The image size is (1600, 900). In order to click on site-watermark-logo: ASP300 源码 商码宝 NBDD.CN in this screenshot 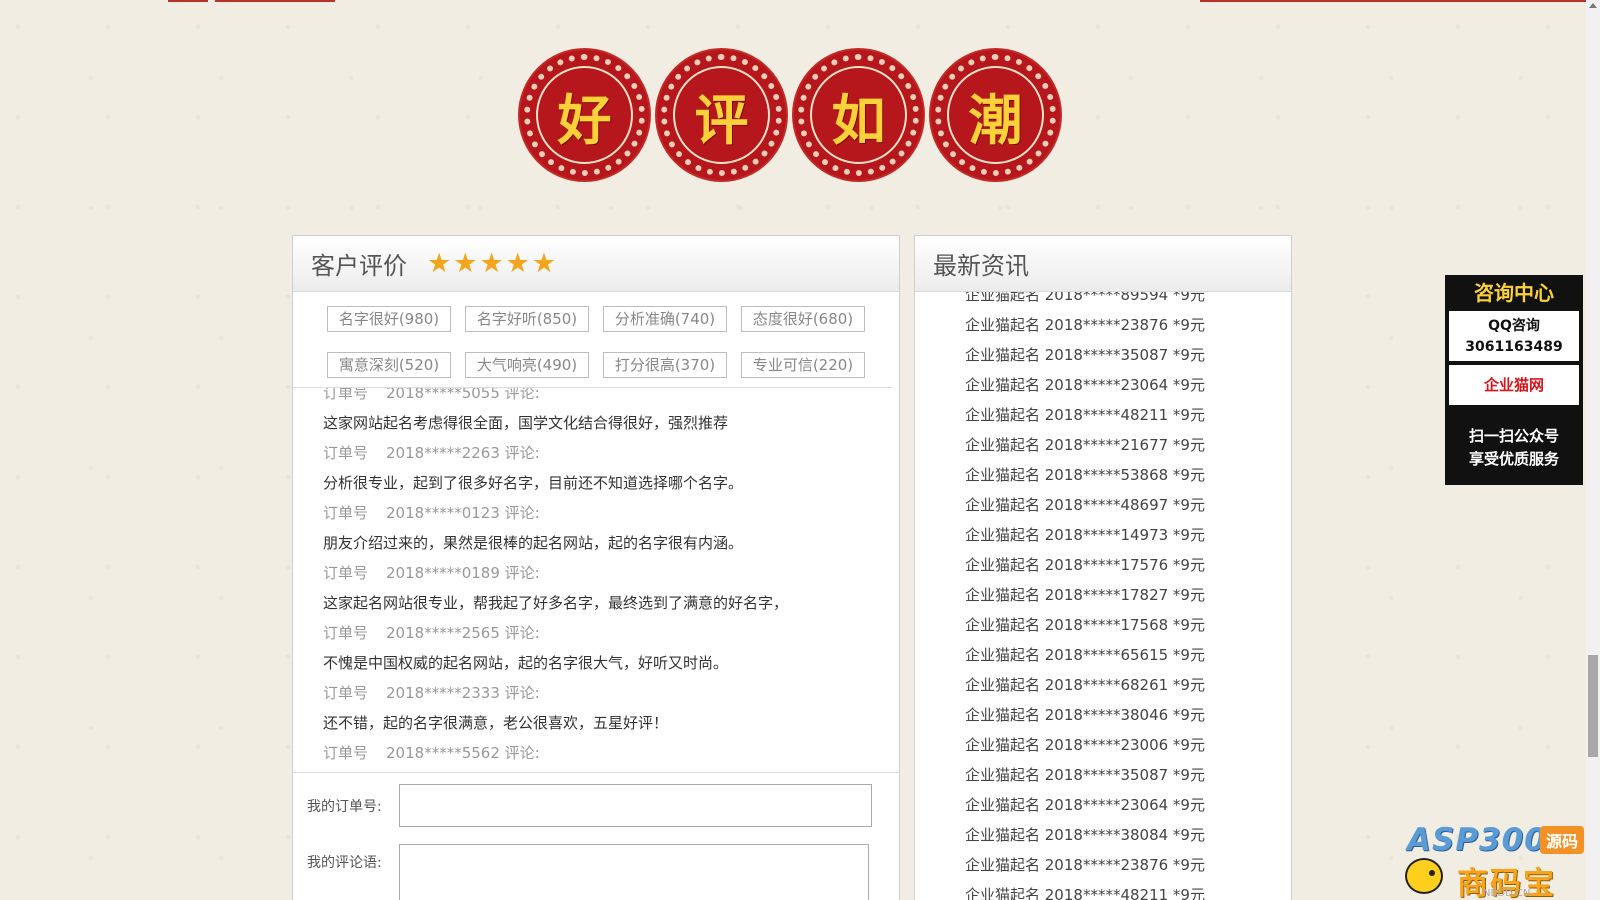, I will do `click(1497, 861)`.